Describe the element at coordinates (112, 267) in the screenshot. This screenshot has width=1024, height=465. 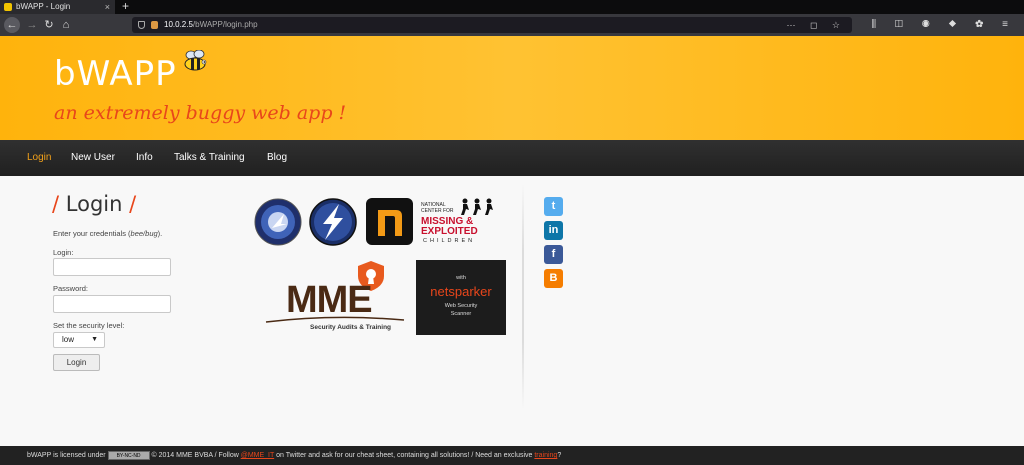
I see `login-input` at that location.